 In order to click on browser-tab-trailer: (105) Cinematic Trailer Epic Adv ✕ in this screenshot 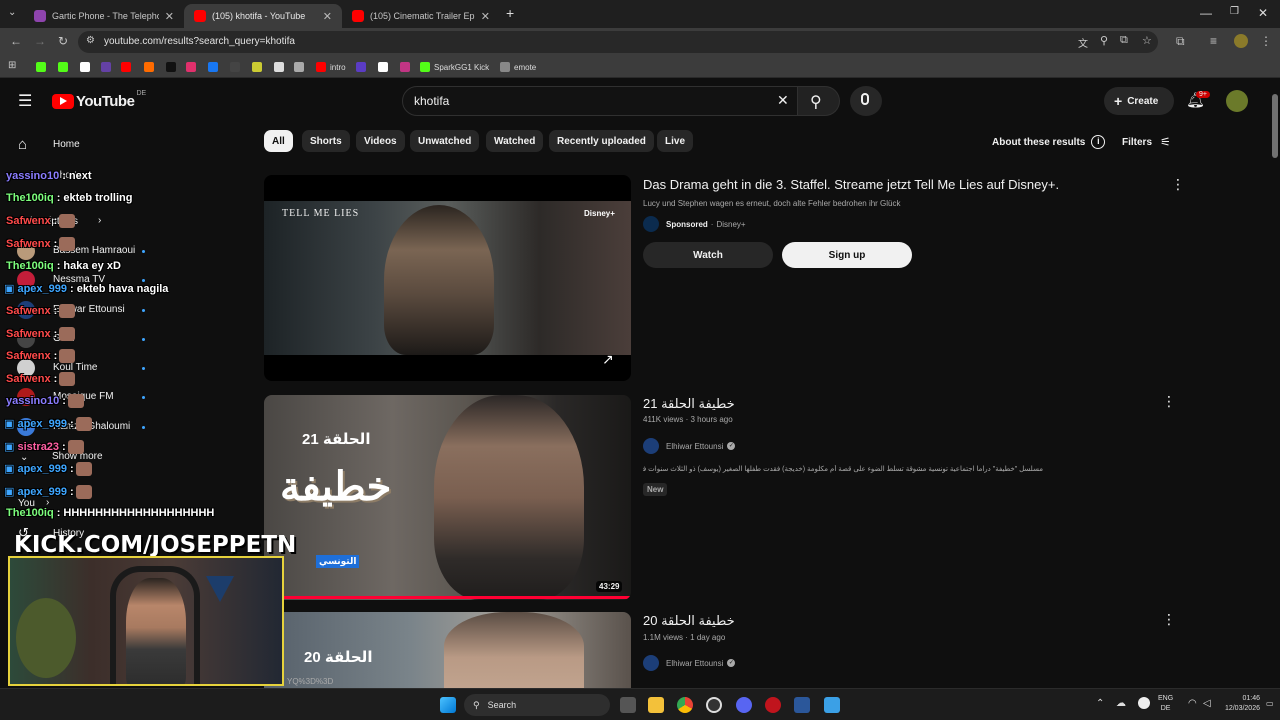, I will do `click(421, 16)`.